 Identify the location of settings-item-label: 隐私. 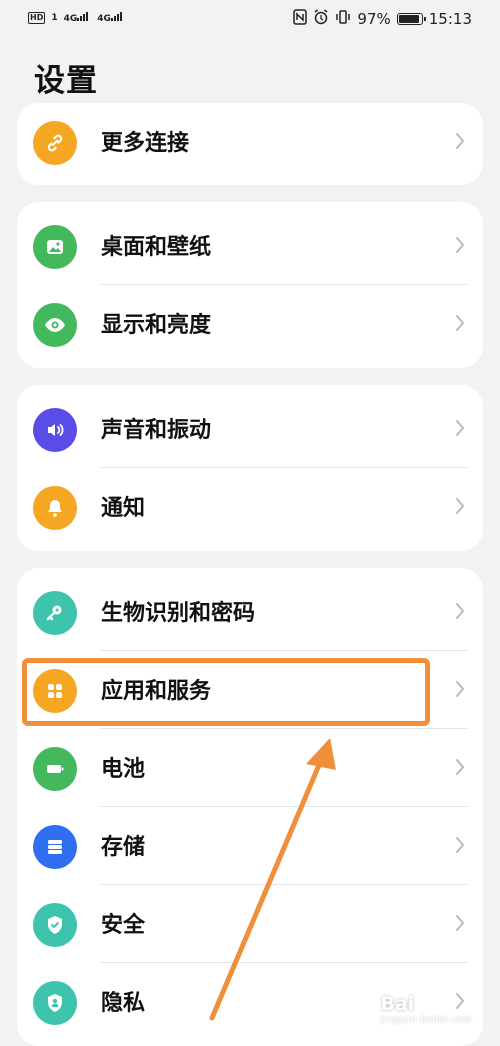
(123, 1003).